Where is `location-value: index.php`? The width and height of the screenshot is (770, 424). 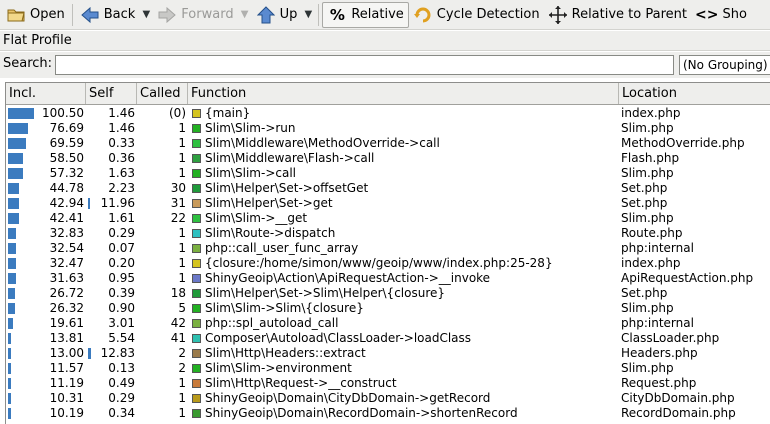 location-value: index.php is located at coordinates (651, 113).